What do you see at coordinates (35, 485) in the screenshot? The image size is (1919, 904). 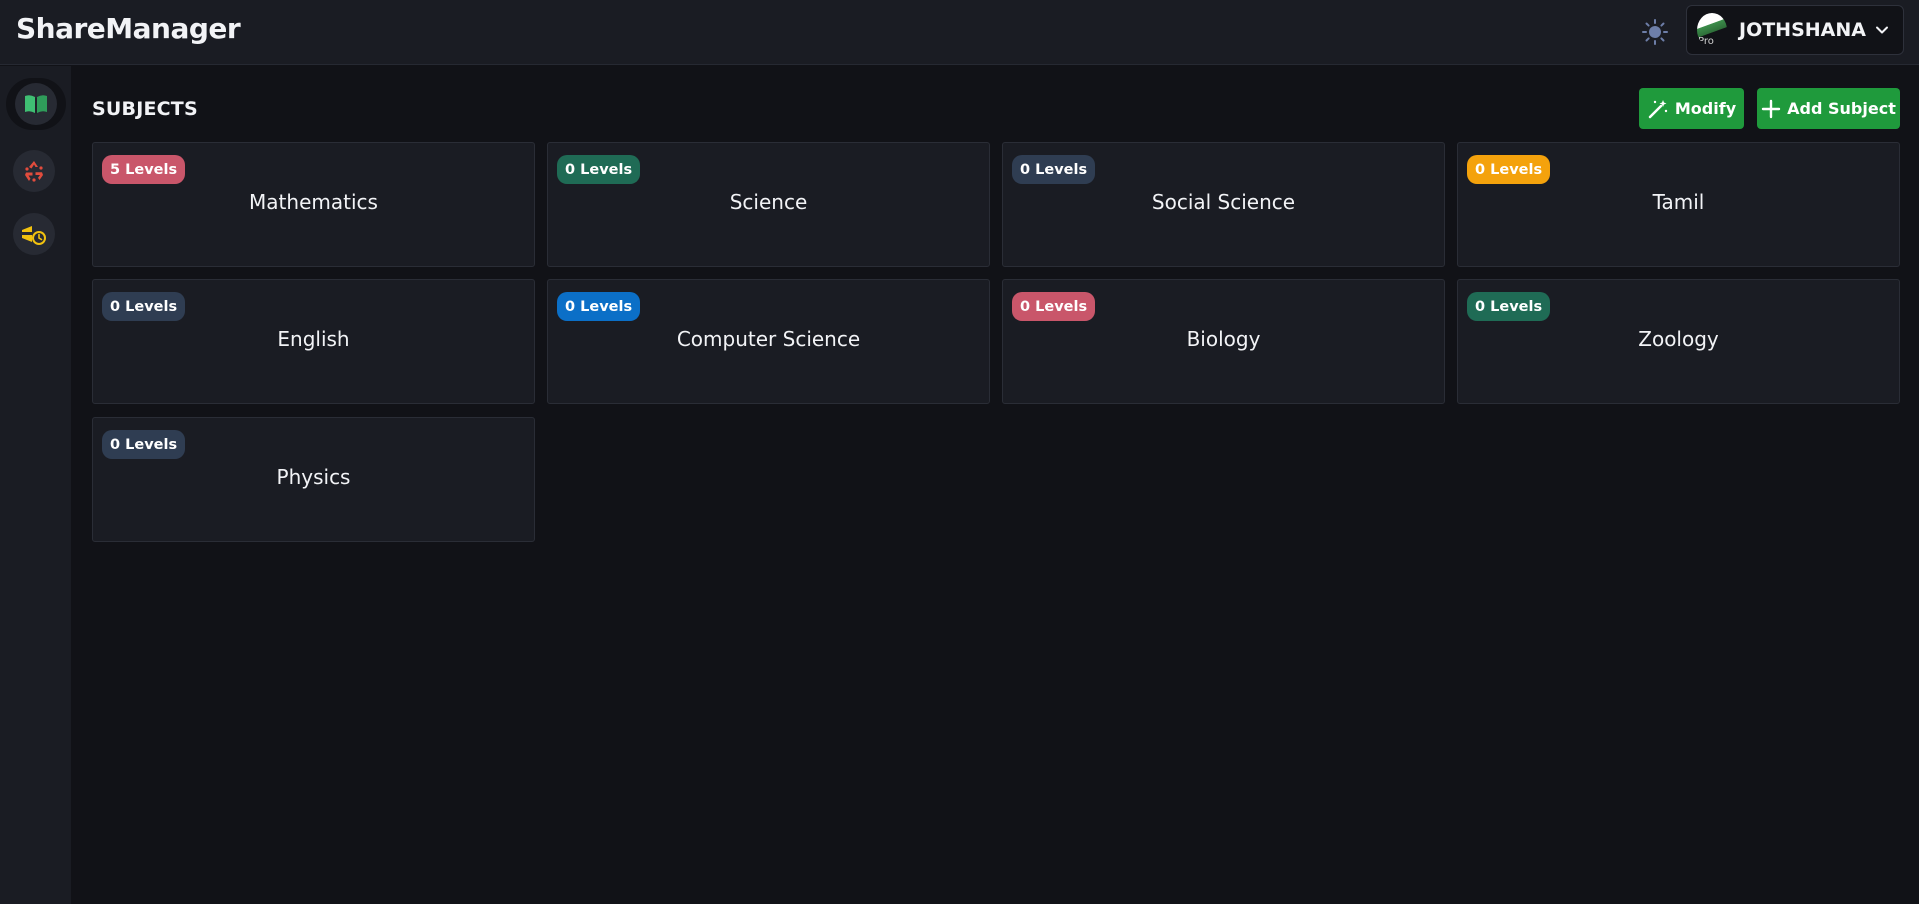 I see `sidebar` at bounding box center [35, 485].